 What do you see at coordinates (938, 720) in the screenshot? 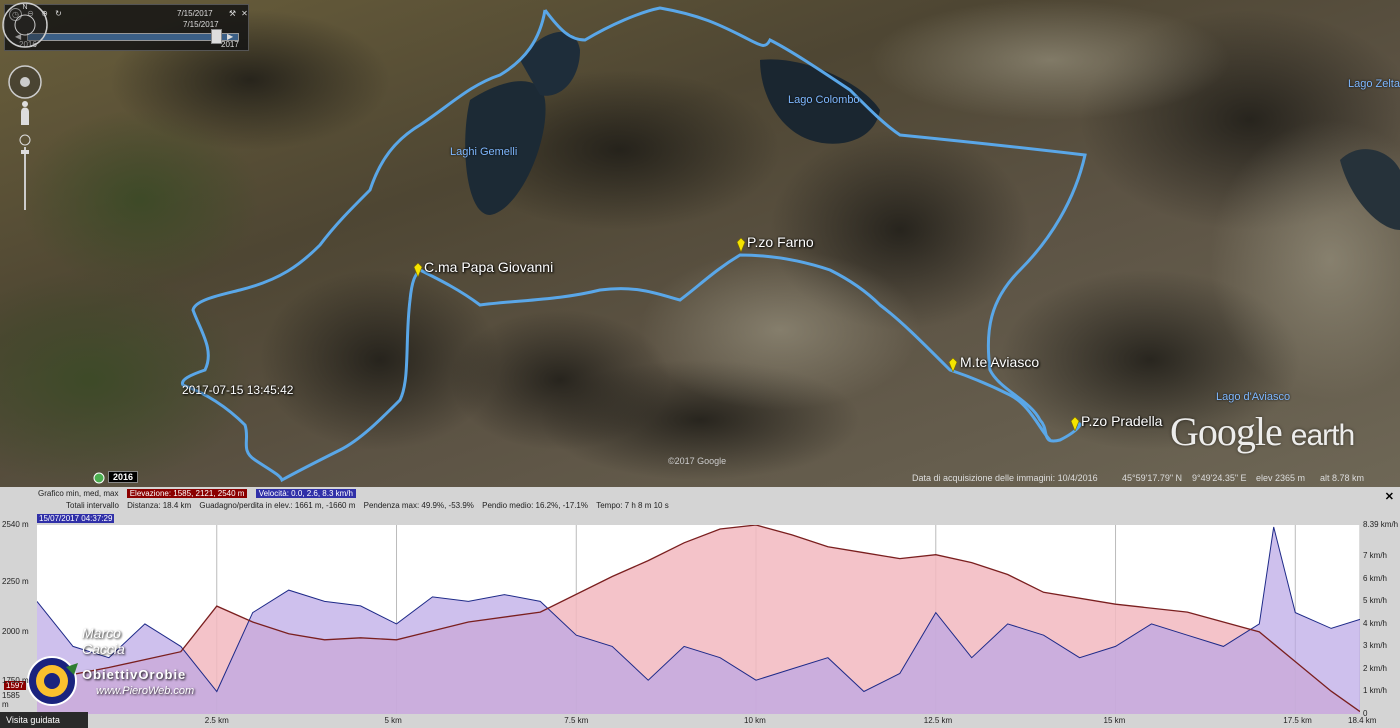
I see `x-tick-label: 12.5 km` at bounding box center [938, 720].